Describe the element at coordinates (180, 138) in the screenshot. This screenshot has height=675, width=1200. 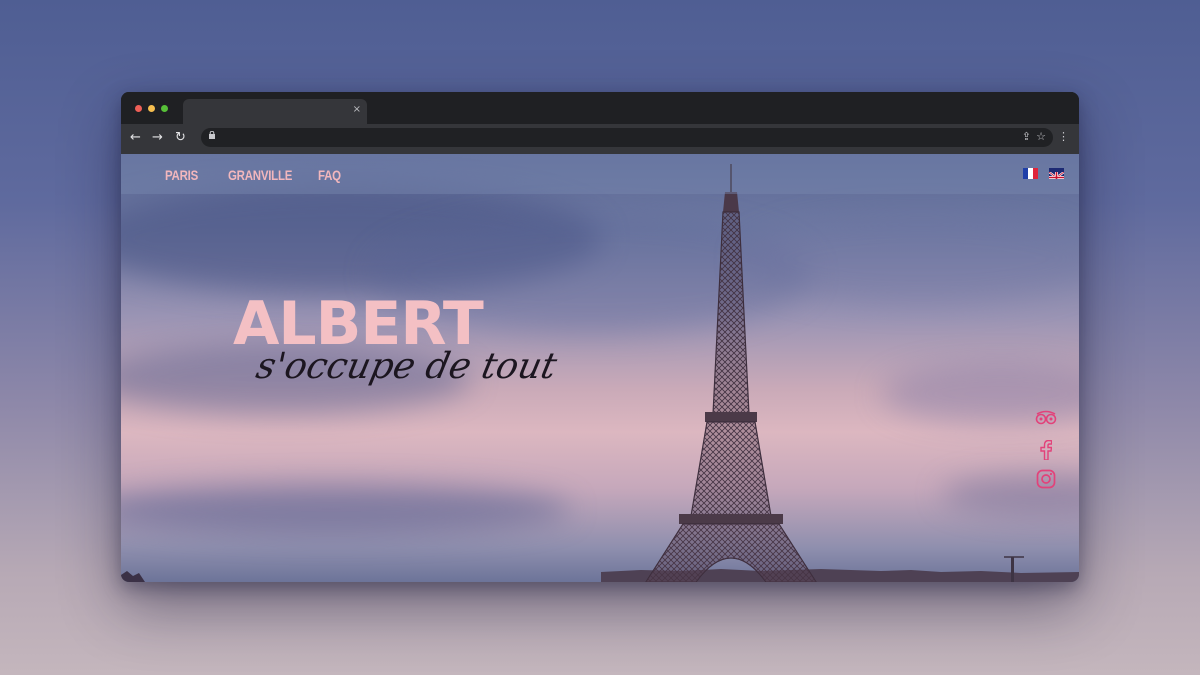
I see `reload-button: ↻` at that location.